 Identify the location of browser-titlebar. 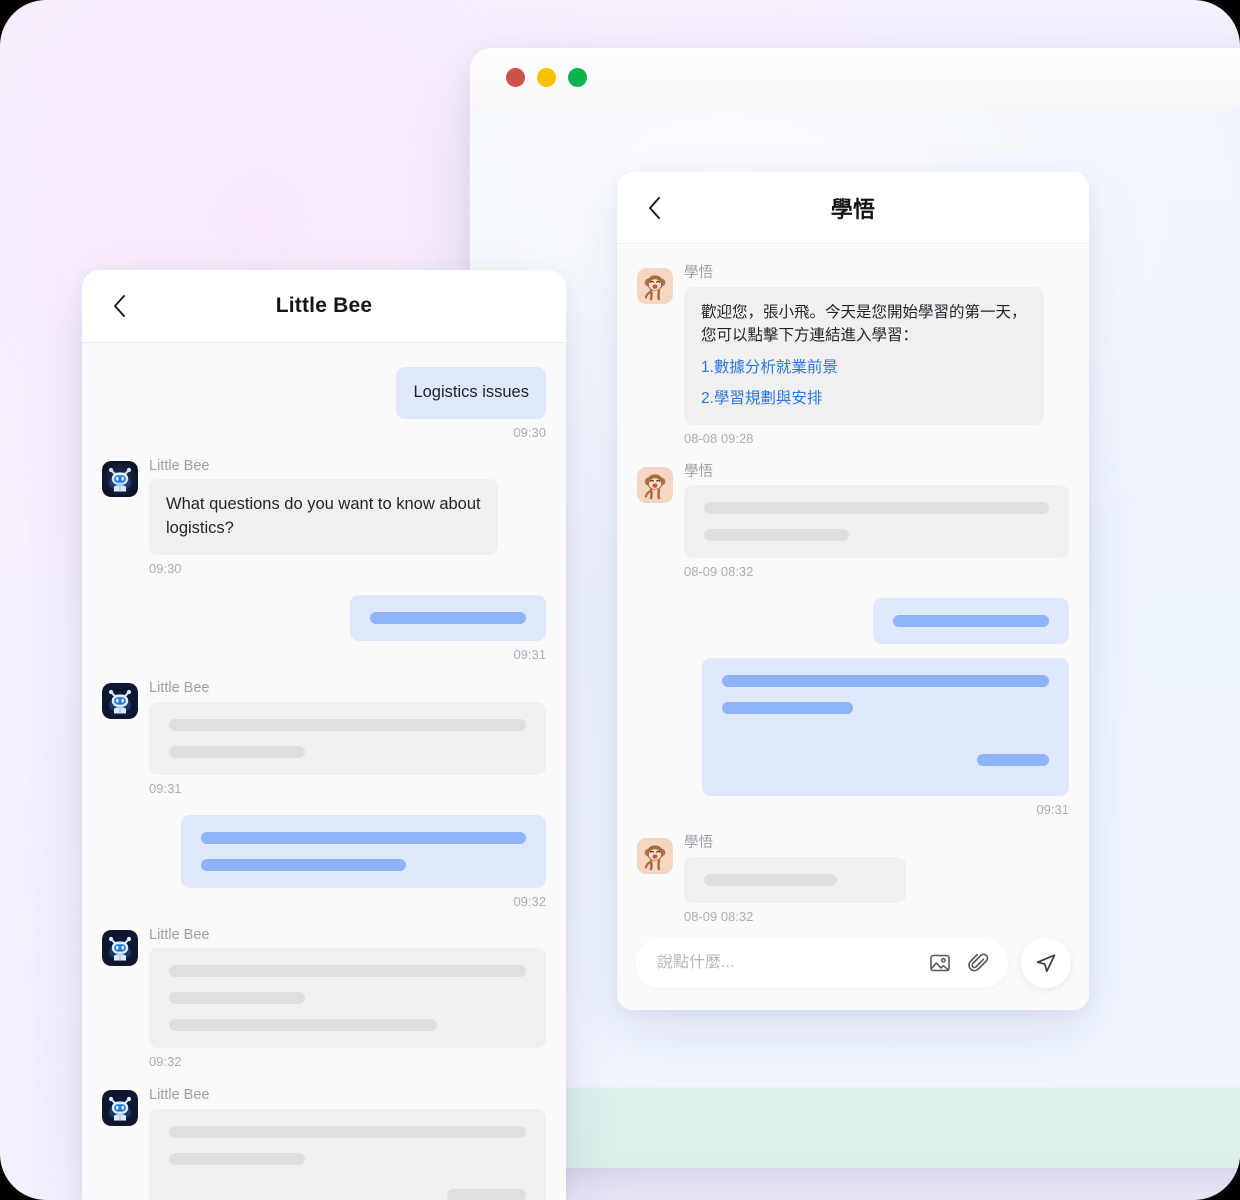
(855, 77).